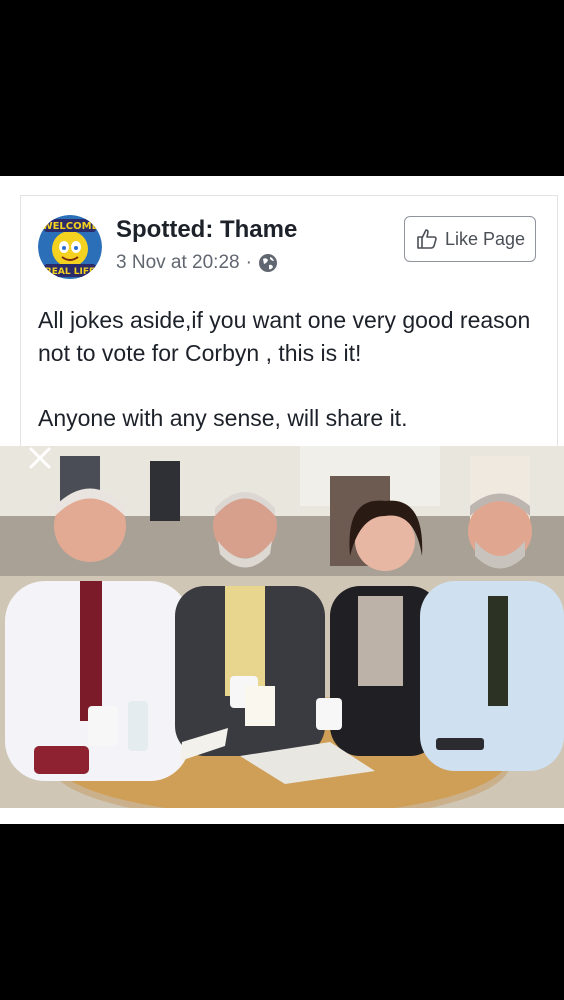 Image resolution: width=564 pixels, height=1000 pixels. Describe the element at coordinates (282, 816) in the screenshot. I see `post-footer-strip` at that location.